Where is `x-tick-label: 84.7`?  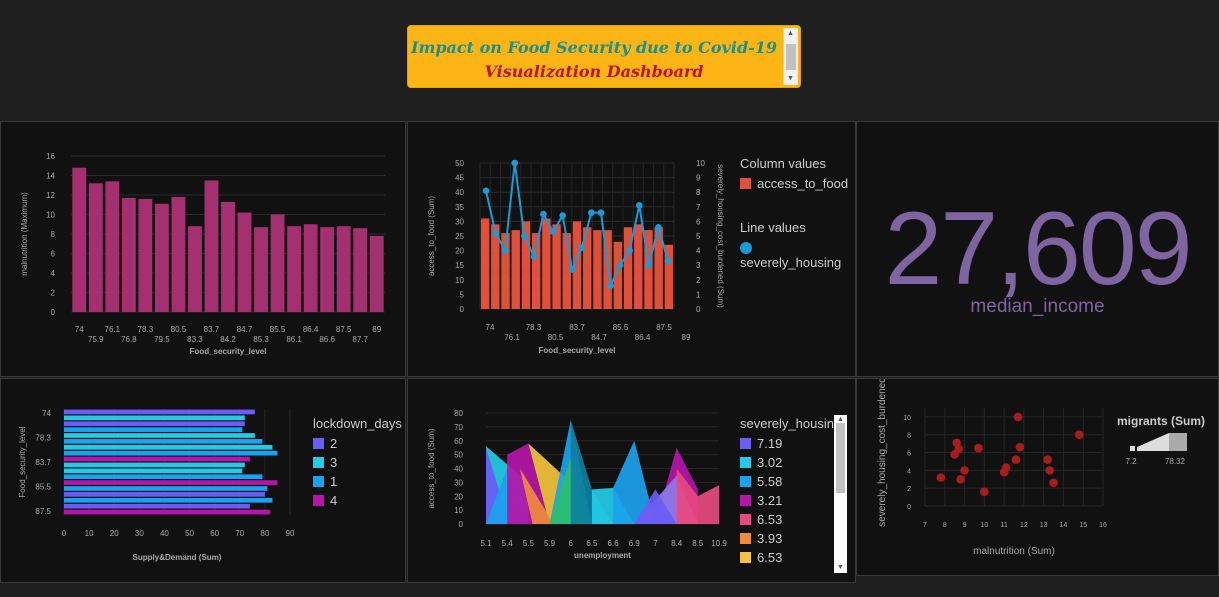 x-tick-label: 84.7 is located at coordinates (245, 329).